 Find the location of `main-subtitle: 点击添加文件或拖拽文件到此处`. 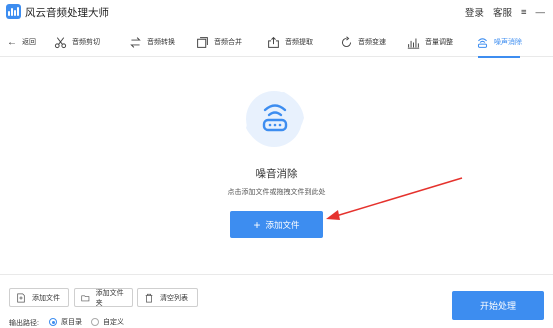

main-subtitle: 点击添加文件或拖拽文件到此处 is located at coordinates (276, 192).